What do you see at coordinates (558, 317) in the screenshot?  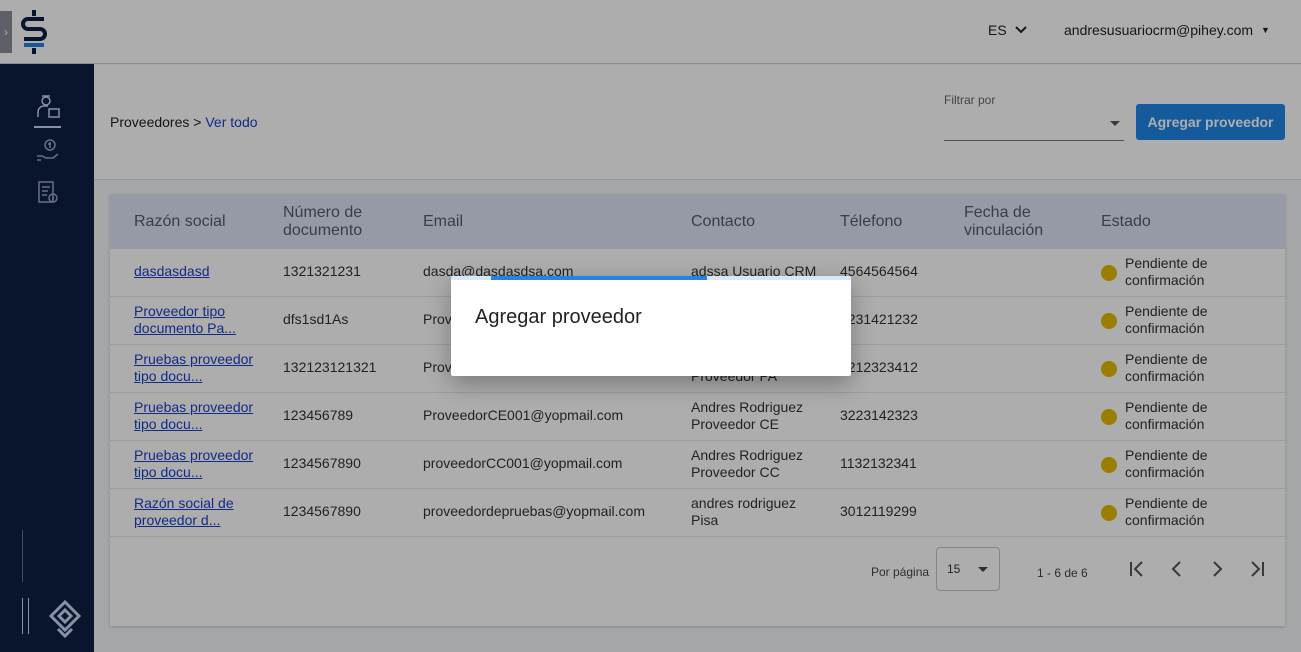 I see `dialog-title: Agregar proveedor` at bounding box center [558, 317].